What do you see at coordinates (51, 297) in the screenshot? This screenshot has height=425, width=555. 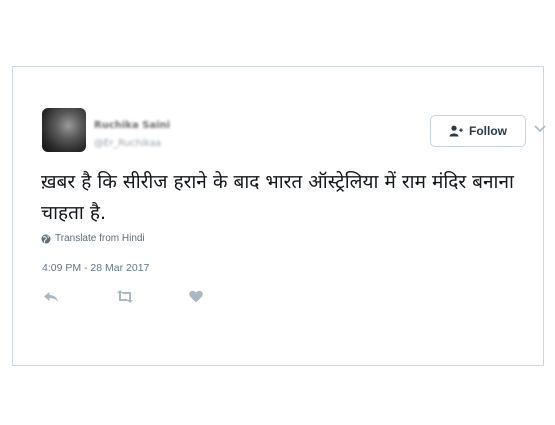 I see `reply-icon` at bounding box center [51, 297].